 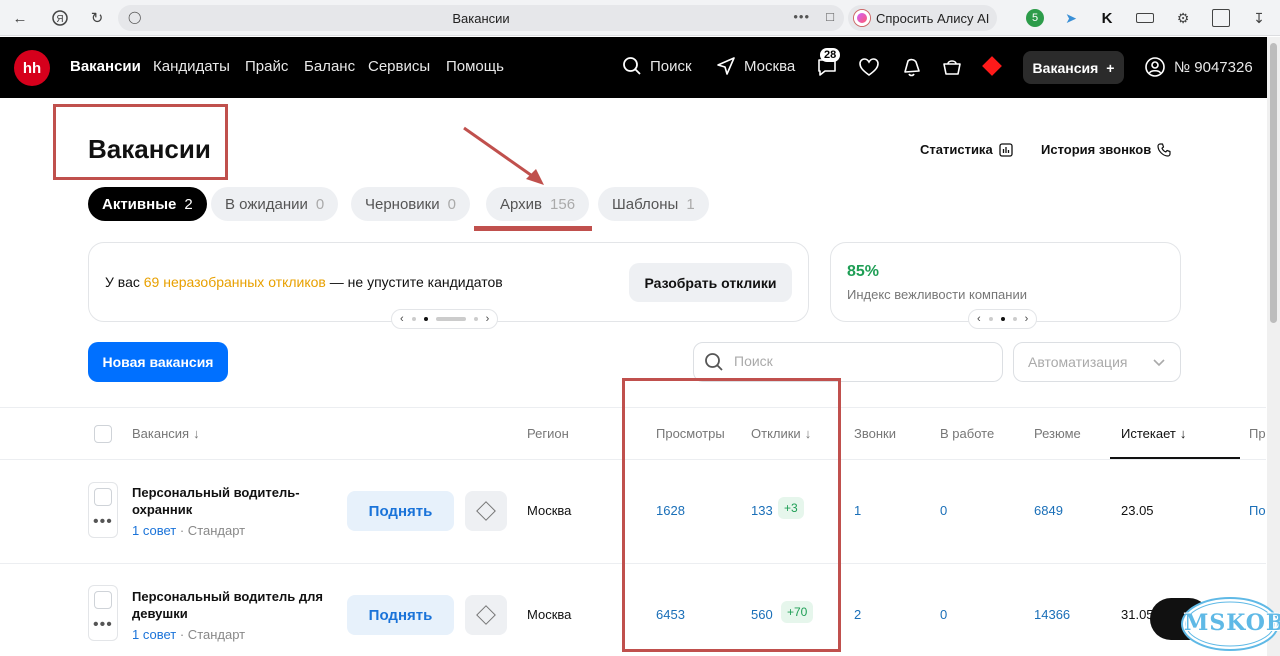 I want to click on bookmark-icon: □, so click(x=830, y=16).